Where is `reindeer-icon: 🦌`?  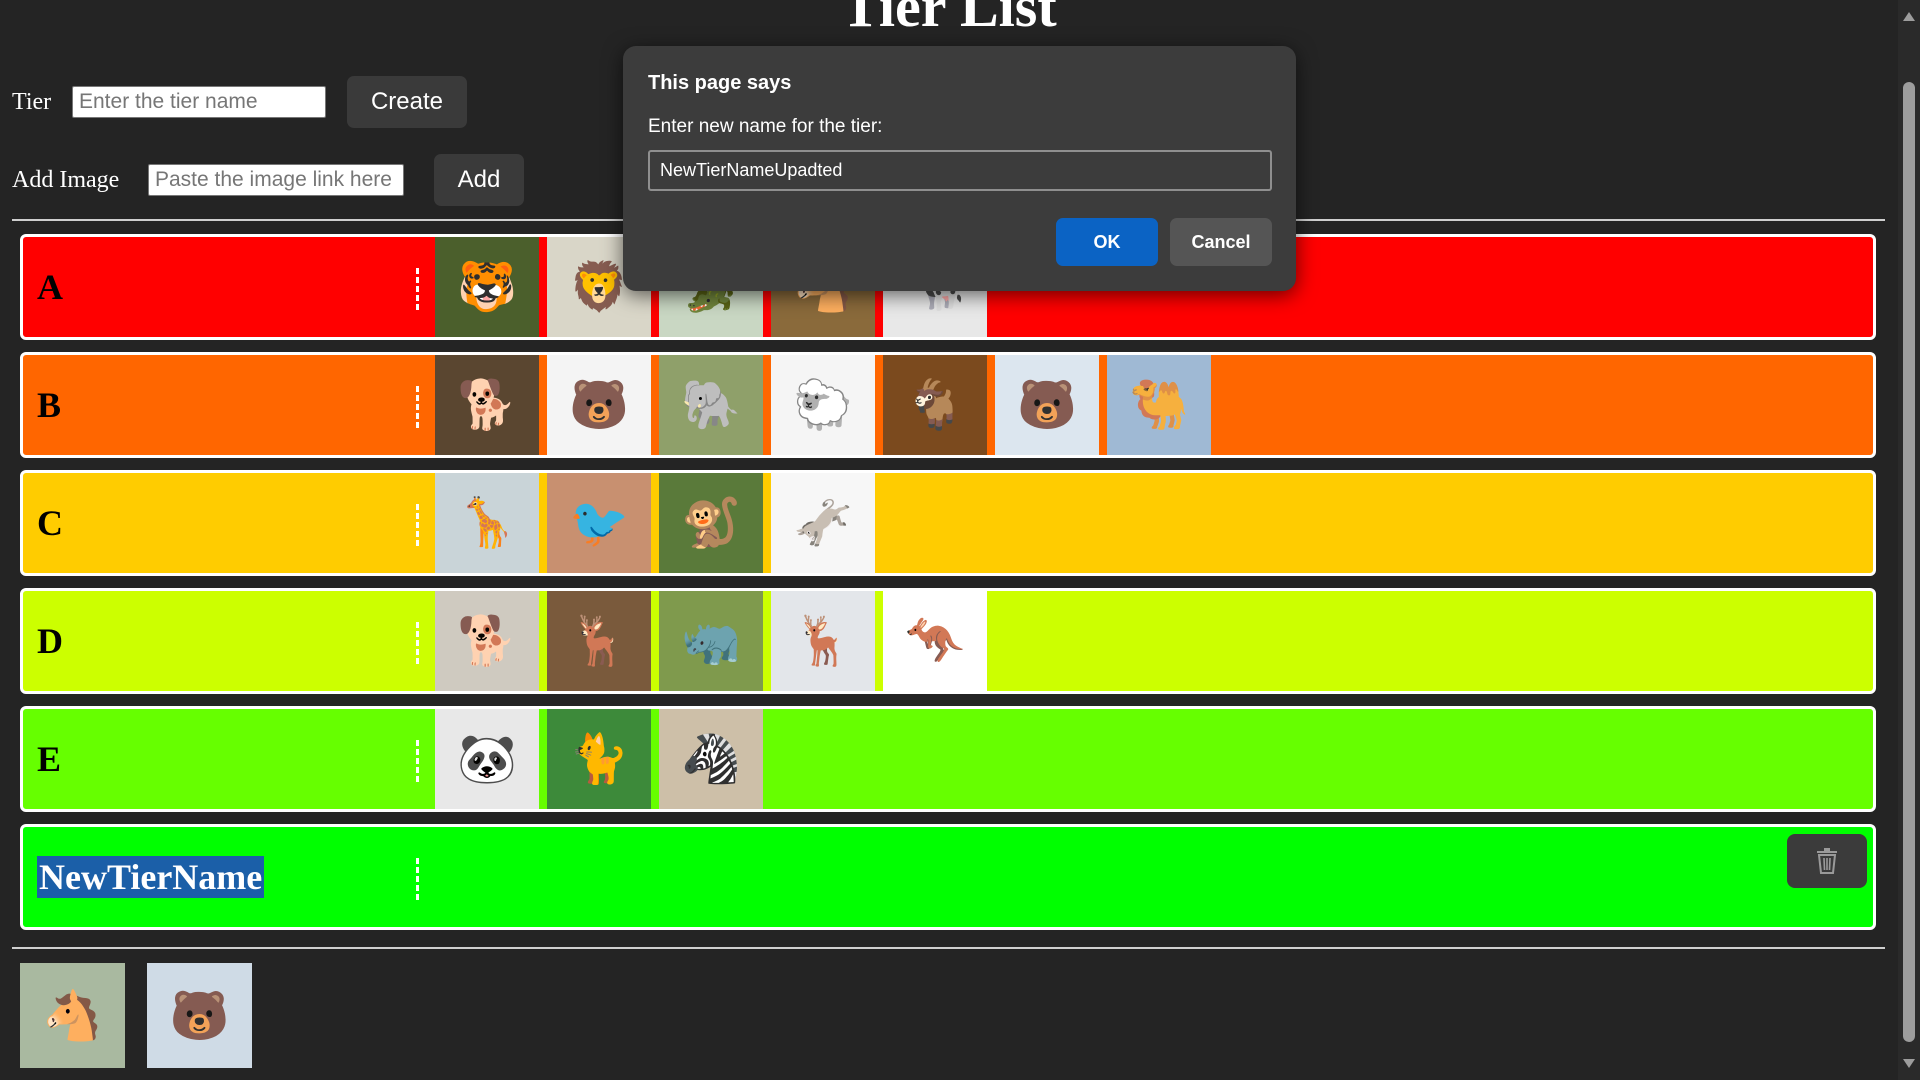 reindeer-icon: 🦌 is located at coordinates (823, 641).